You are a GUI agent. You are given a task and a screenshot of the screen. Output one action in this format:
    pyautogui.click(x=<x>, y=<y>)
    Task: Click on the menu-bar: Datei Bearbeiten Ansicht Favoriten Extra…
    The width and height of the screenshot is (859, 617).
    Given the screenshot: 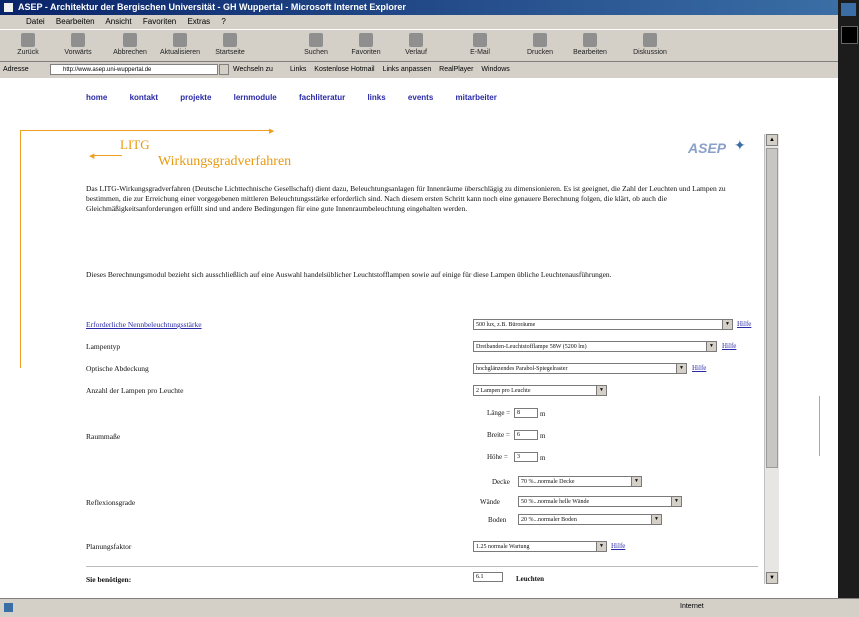 What is the action you would take?
    pyautogui.click(x=419, y=22)
    